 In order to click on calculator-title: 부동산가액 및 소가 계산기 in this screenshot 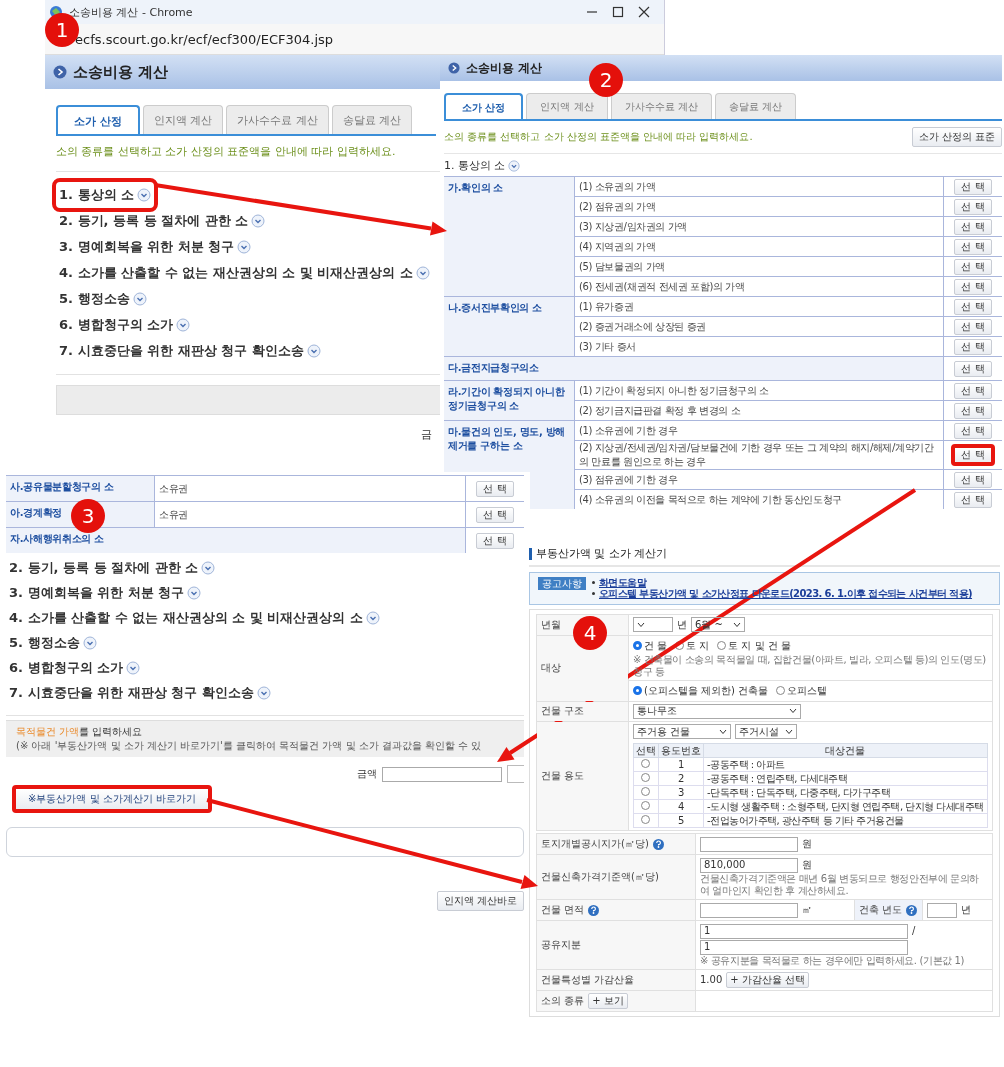, I will do `click(602, 554)`.